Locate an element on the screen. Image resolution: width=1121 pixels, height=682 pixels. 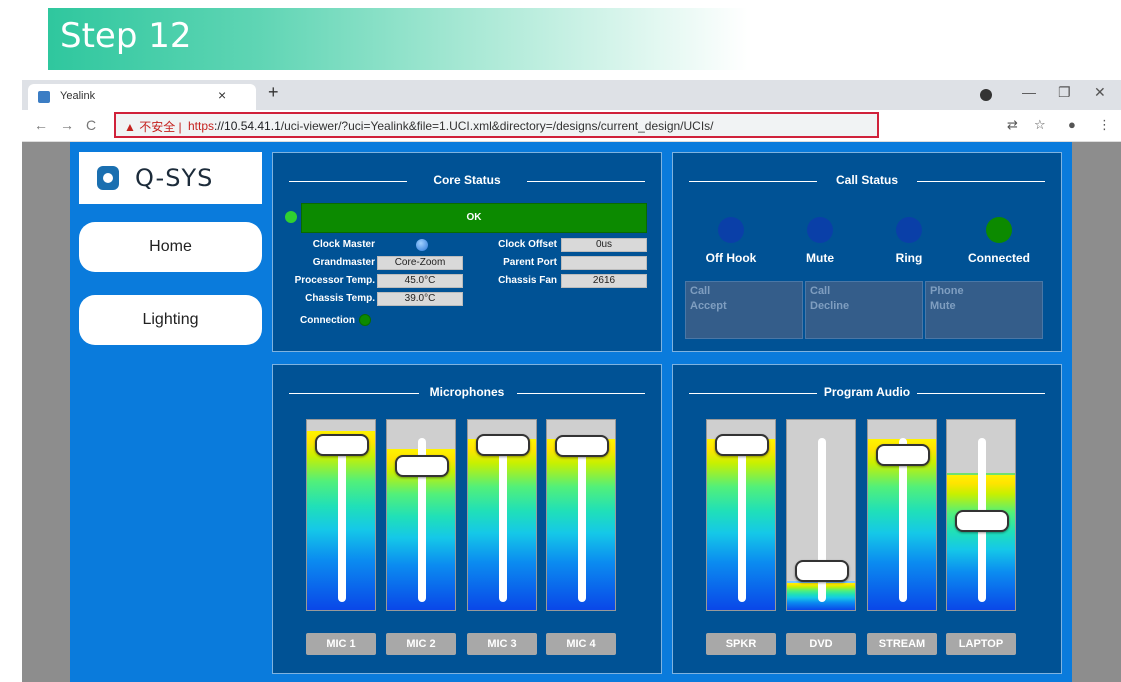
mic-3-fader-knob is located at coordinates (503, 444).